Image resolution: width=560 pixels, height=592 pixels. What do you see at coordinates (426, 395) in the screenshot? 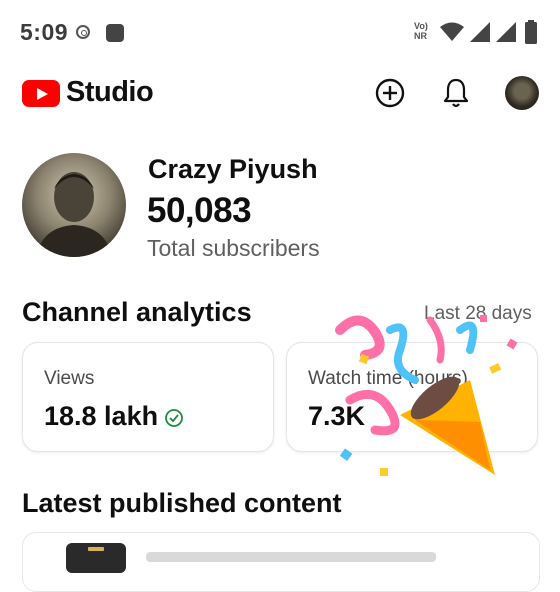
I see `party-popper-icon` at bounding box center [426, 395].